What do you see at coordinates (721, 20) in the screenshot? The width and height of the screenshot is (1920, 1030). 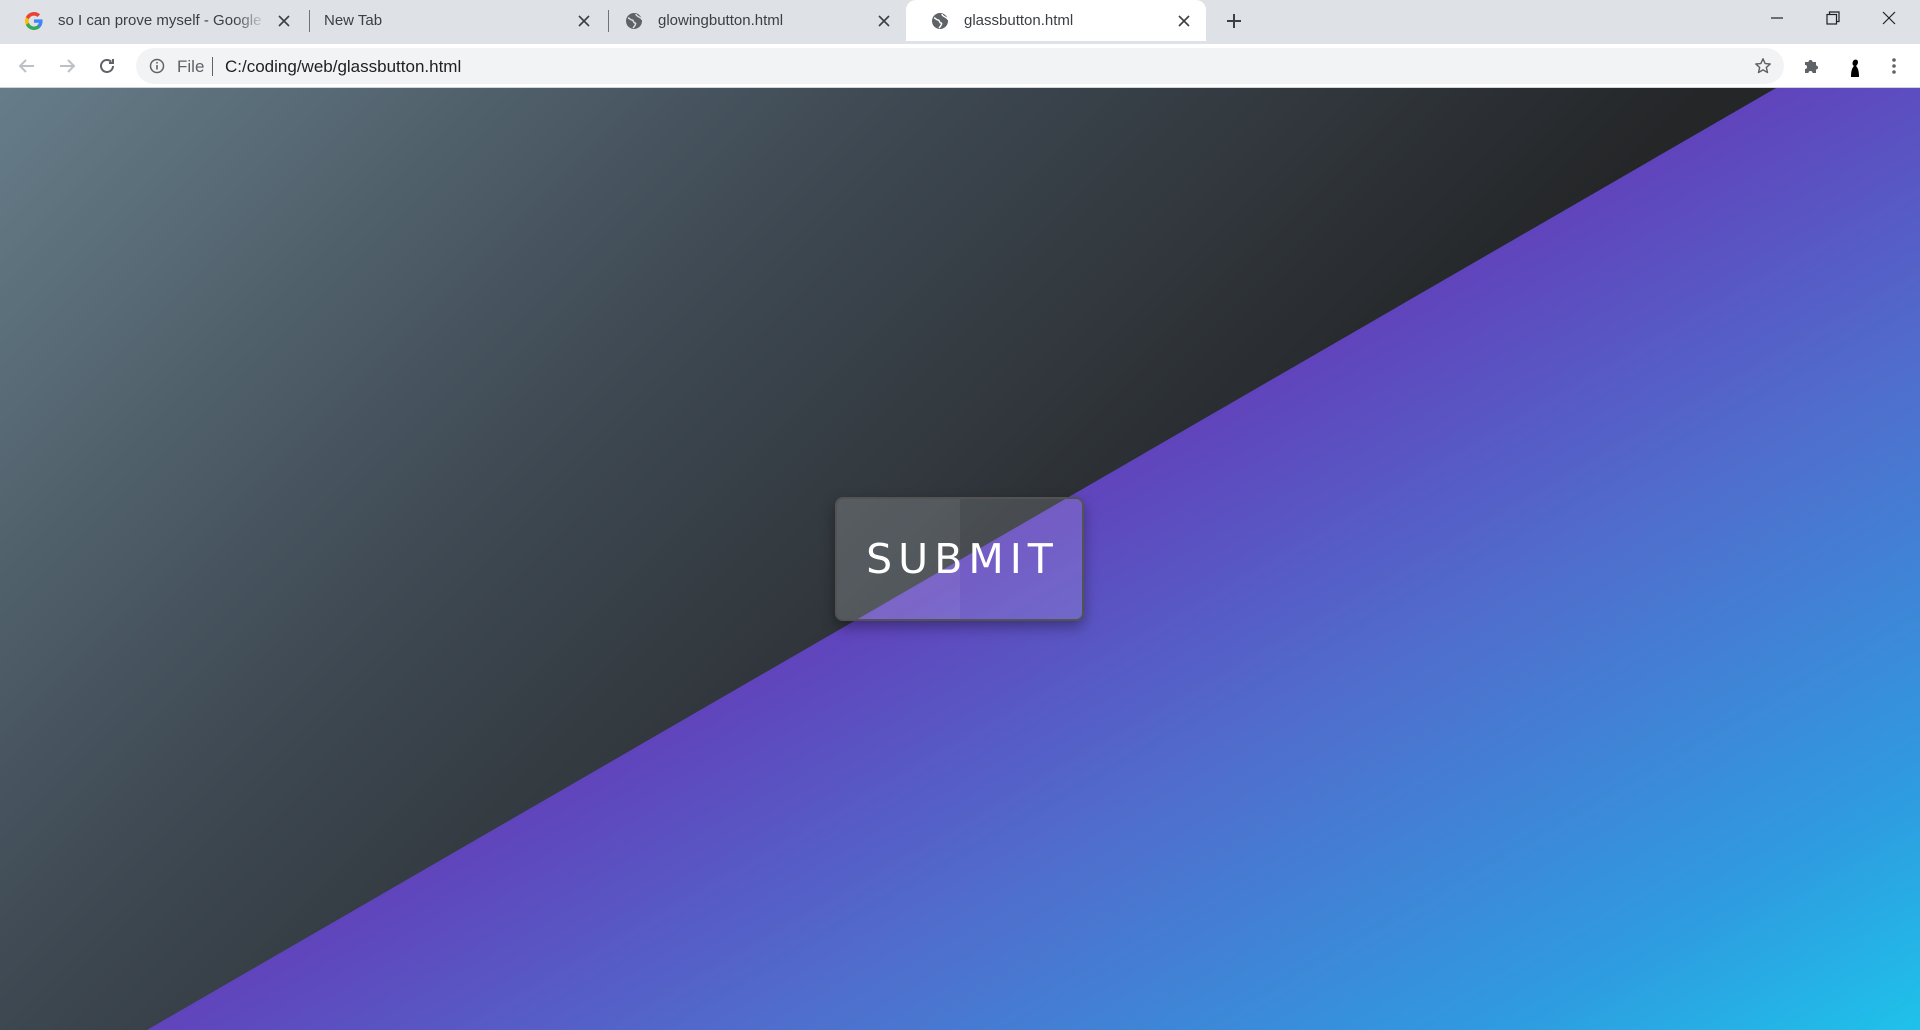 I see `tab-title: glowingbutton.html` at bounding box center [721, 20].